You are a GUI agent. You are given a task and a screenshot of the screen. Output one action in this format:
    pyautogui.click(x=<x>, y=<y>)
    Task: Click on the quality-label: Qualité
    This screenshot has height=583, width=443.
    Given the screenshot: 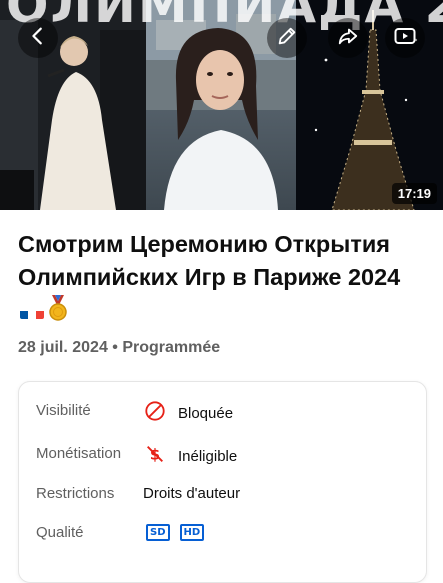 What is the action you would take?
    pyautogui.click(x=60, y=532)
    